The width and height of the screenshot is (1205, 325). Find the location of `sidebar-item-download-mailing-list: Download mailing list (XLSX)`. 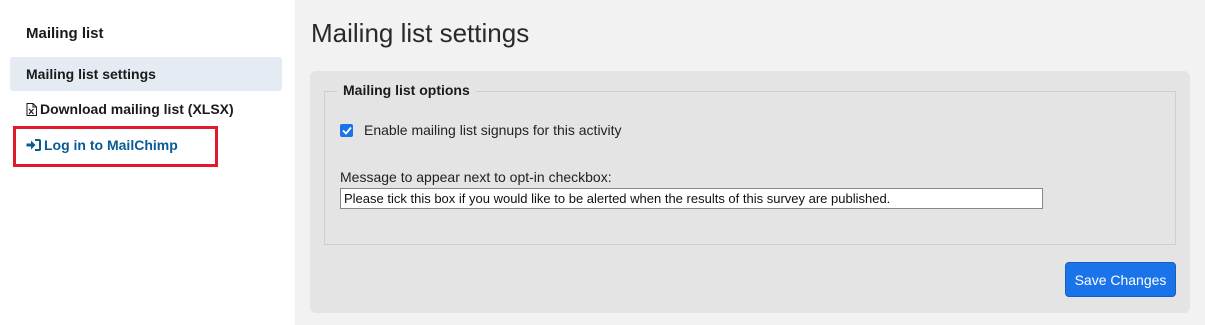

sidebar-item-download-mailing-list: Download mailing list (XLSX) is located at coordinates (146, 109).